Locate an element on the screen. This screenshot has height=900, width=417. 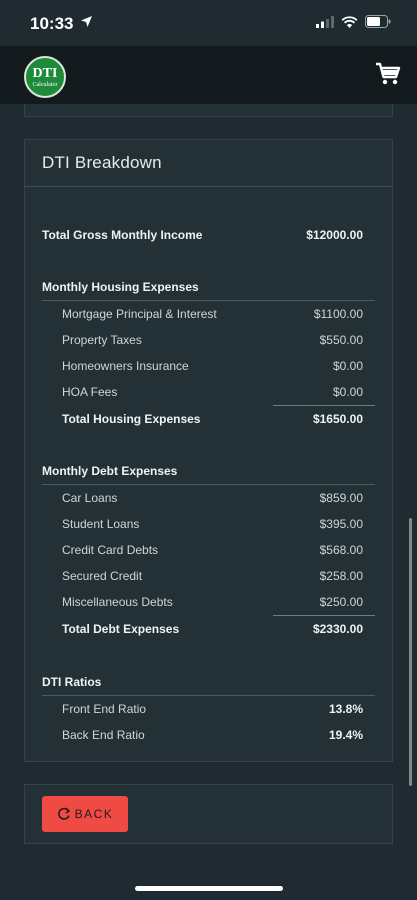
front-end-ratio-row: Front End Ratio 13.8% is located at coordinates (208, 712).